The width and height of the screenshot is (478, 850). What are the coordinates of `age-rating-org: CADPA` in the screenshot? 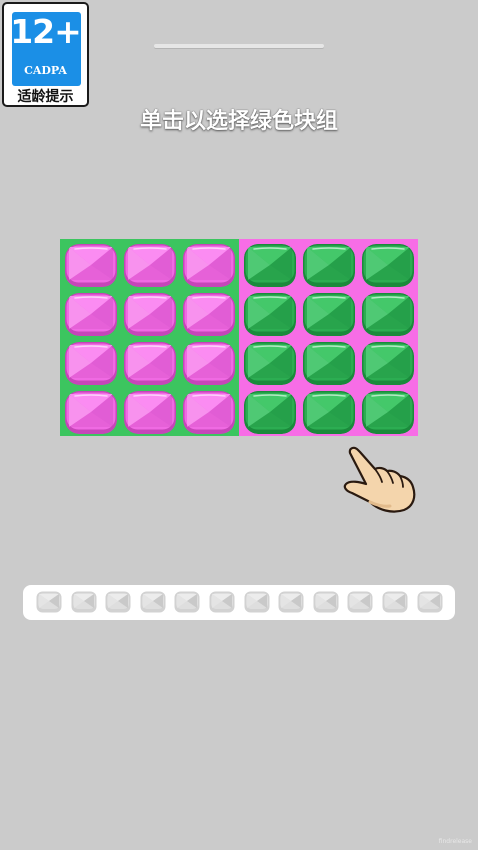 It's located at (45, 70).